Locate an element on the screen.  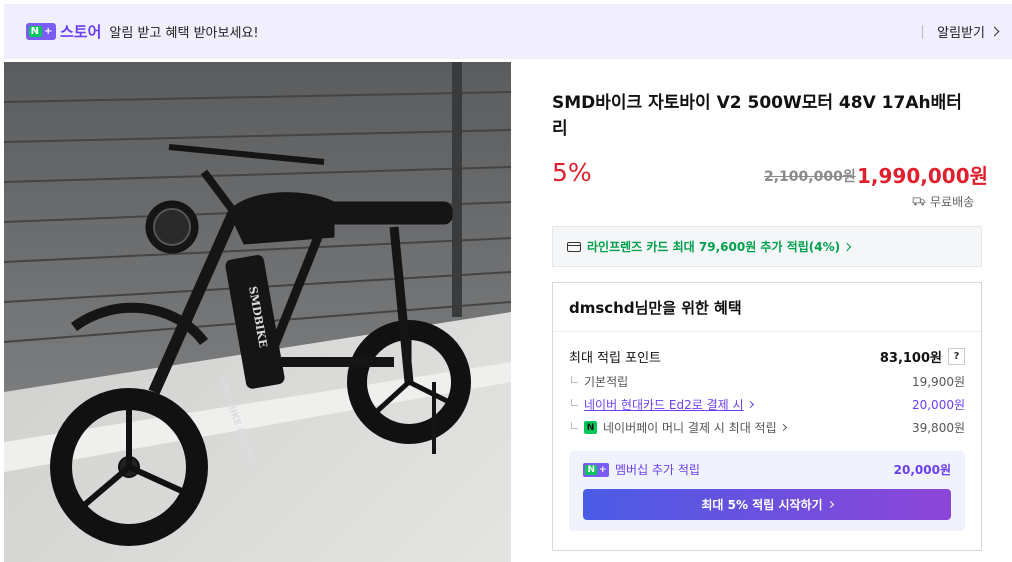
basic-points-row: 기본적립 19,900원 is located at coordinates (767, 381).